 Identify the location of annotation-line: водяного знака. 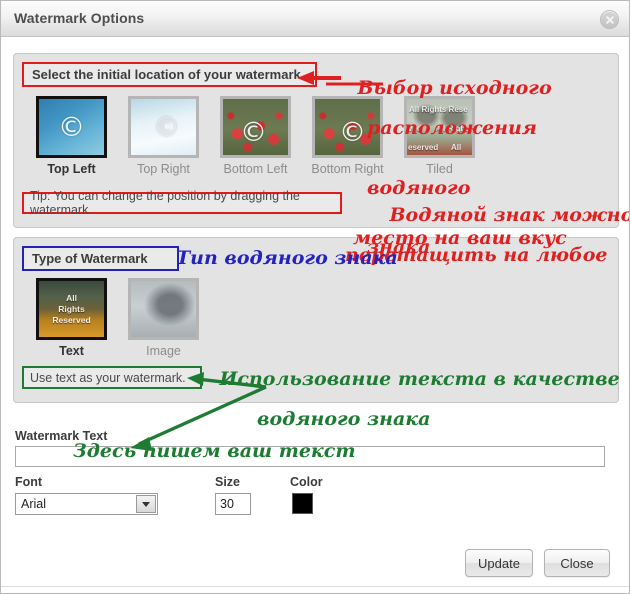
(344, 418).